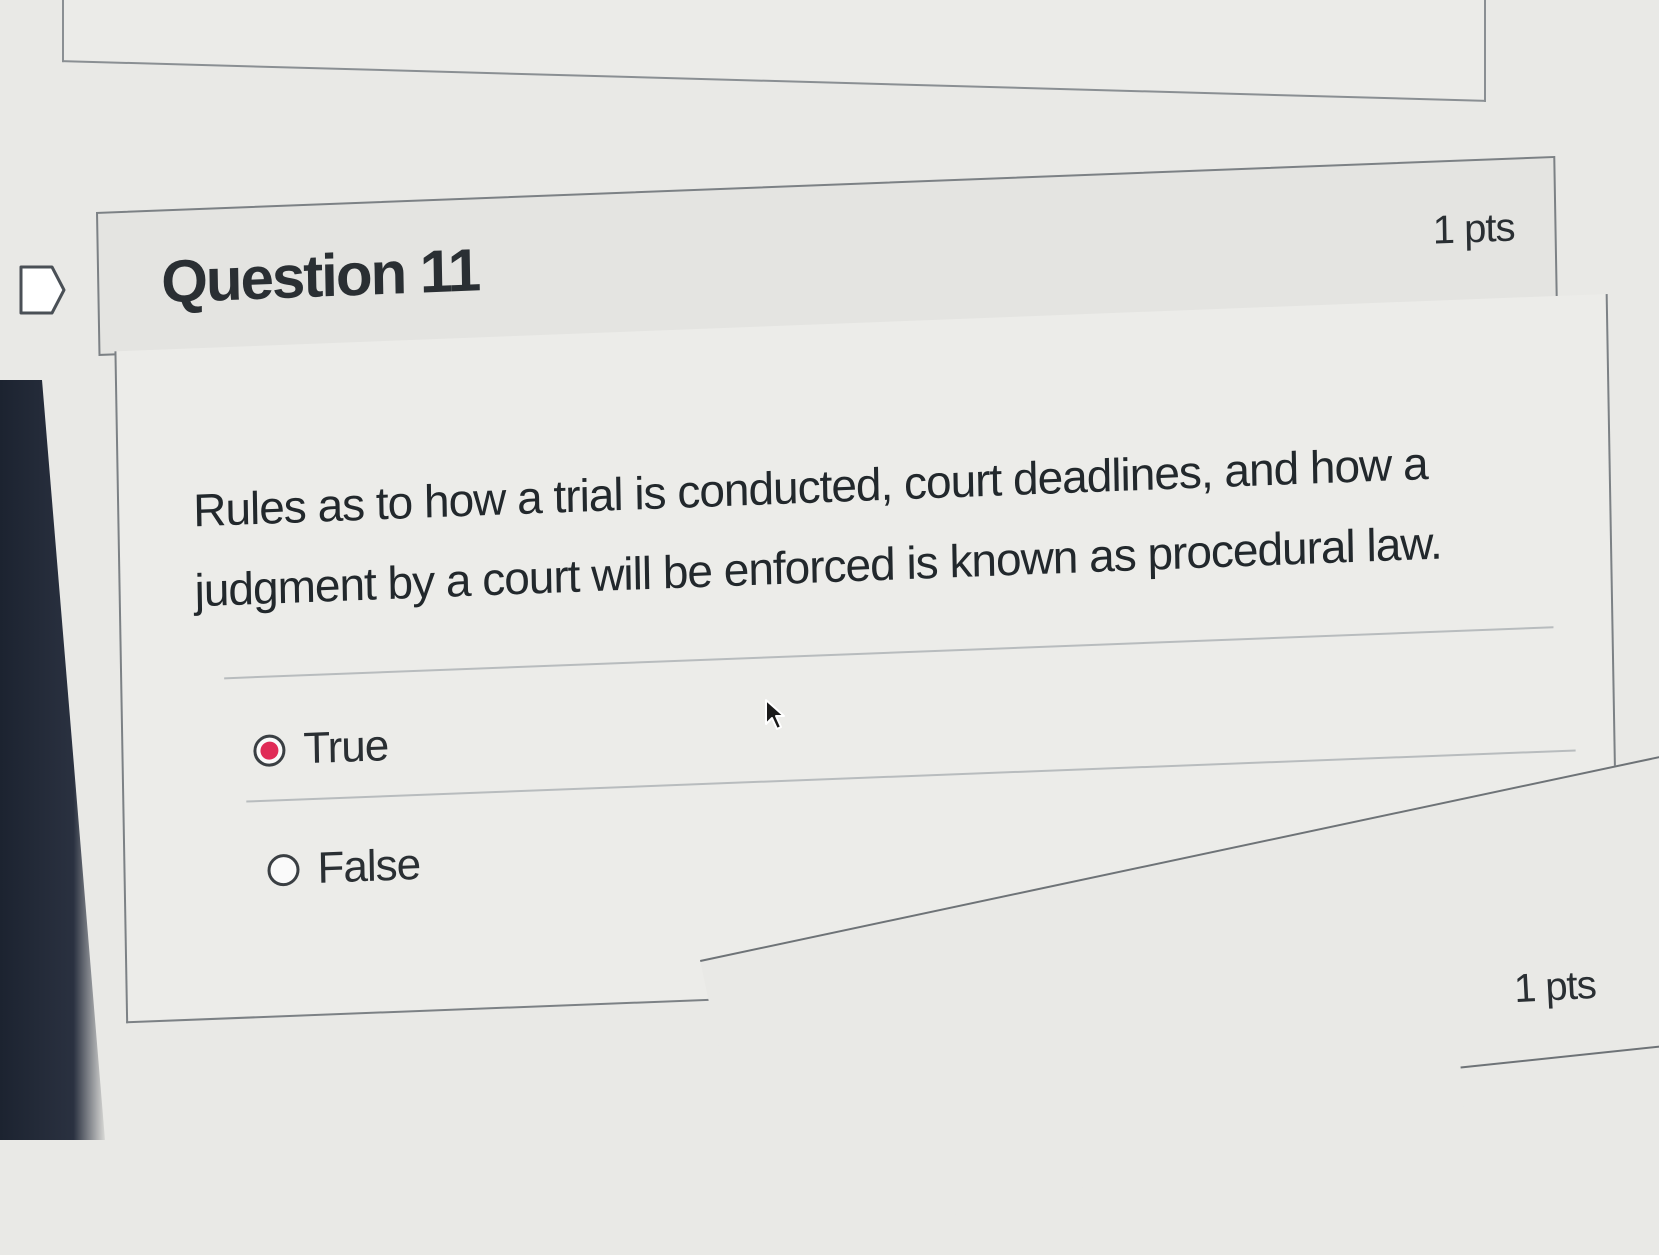  What do you see at coordinates (283, 870) in the screenshot?
I see `radio-button-false` at bounding box center [283, 870].